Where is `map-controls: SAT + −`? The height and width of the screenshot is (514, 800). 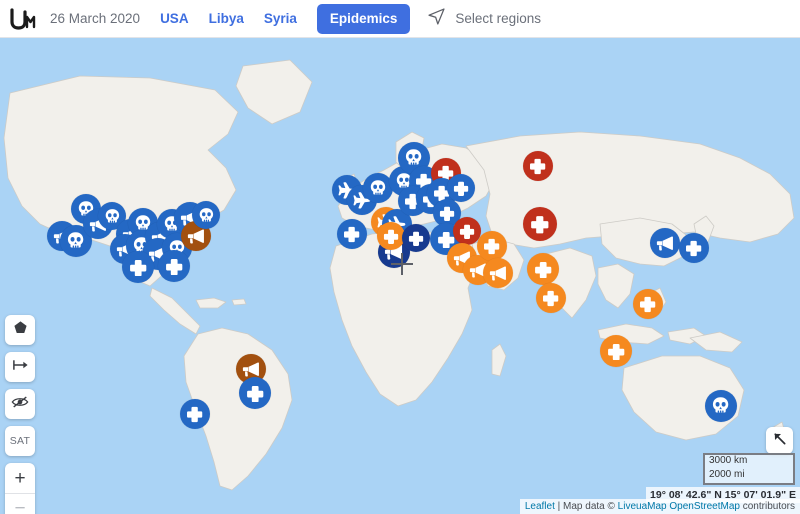
map-controls: SAT + − is located at coordinates (20, 414).